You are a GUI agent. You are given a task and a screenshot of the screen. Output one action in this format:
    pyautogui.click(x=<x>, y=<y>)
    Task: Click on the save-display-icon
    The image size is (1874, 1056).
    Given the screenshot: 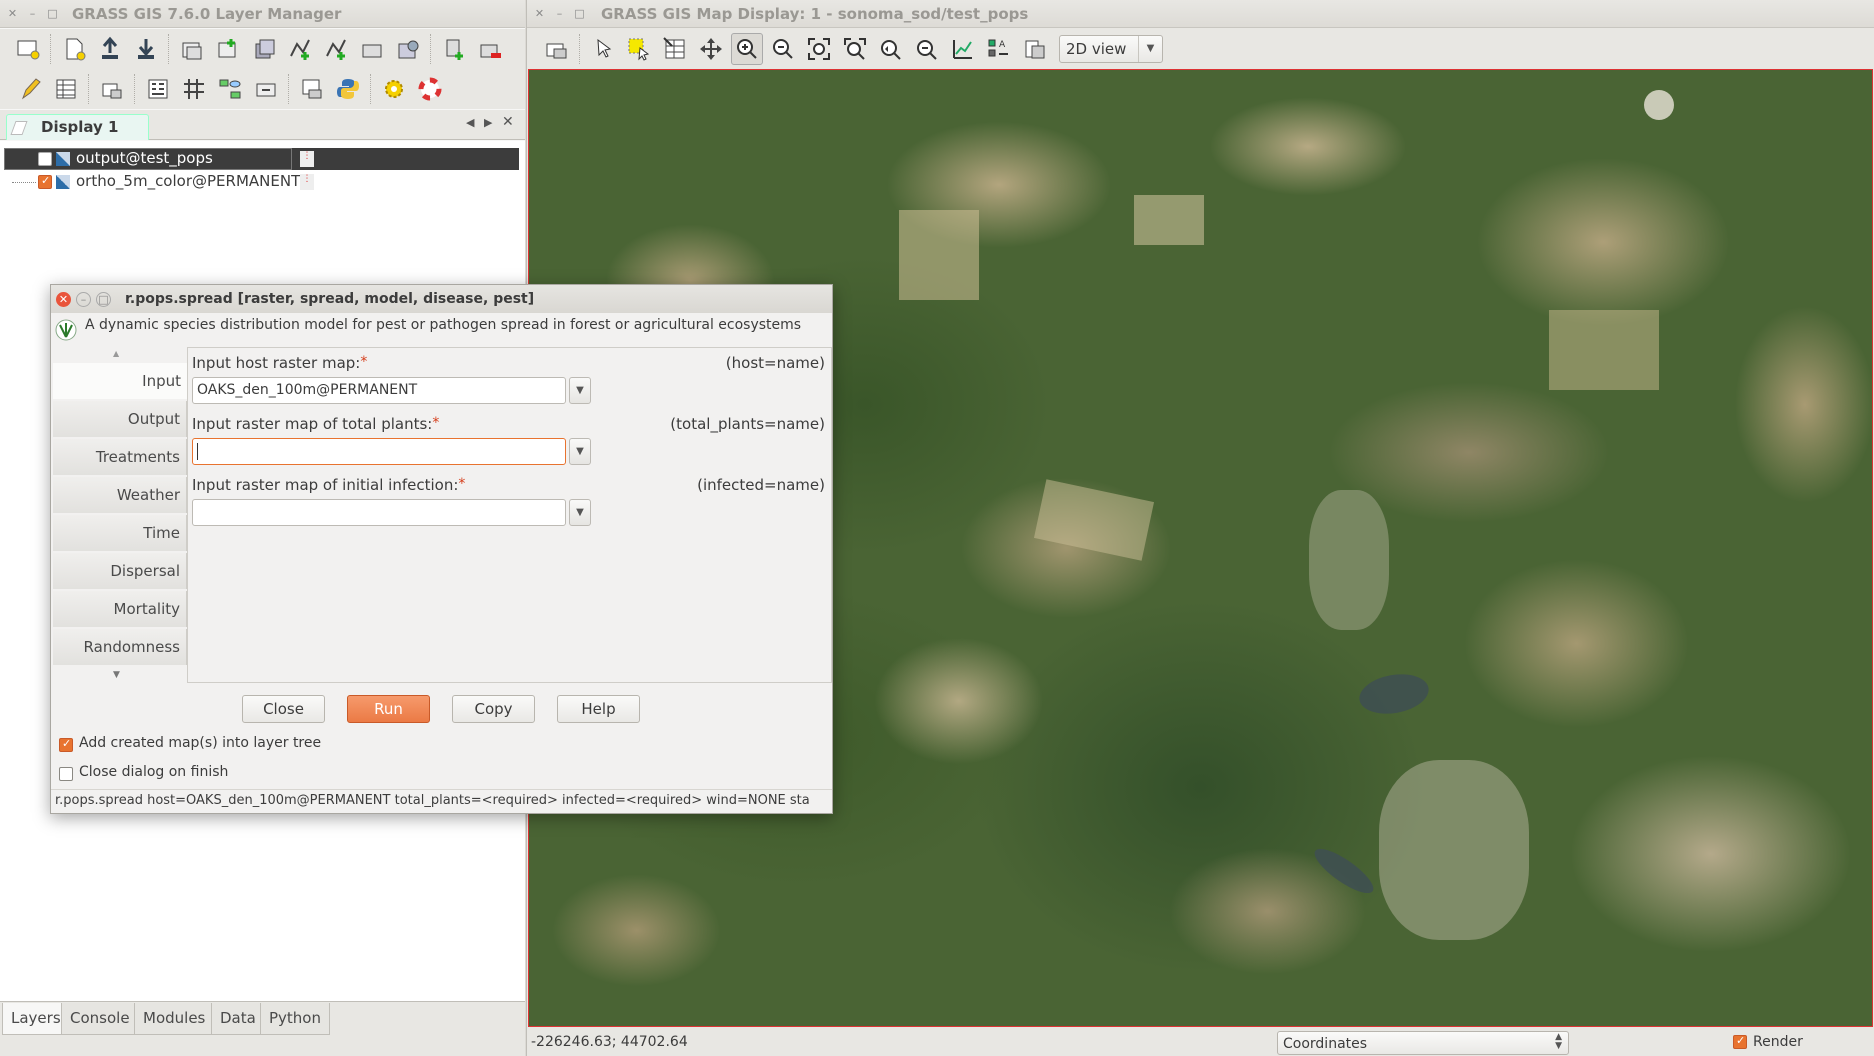 What is the action you would take?
    pyautogui.click(x=1035, y=49)
    